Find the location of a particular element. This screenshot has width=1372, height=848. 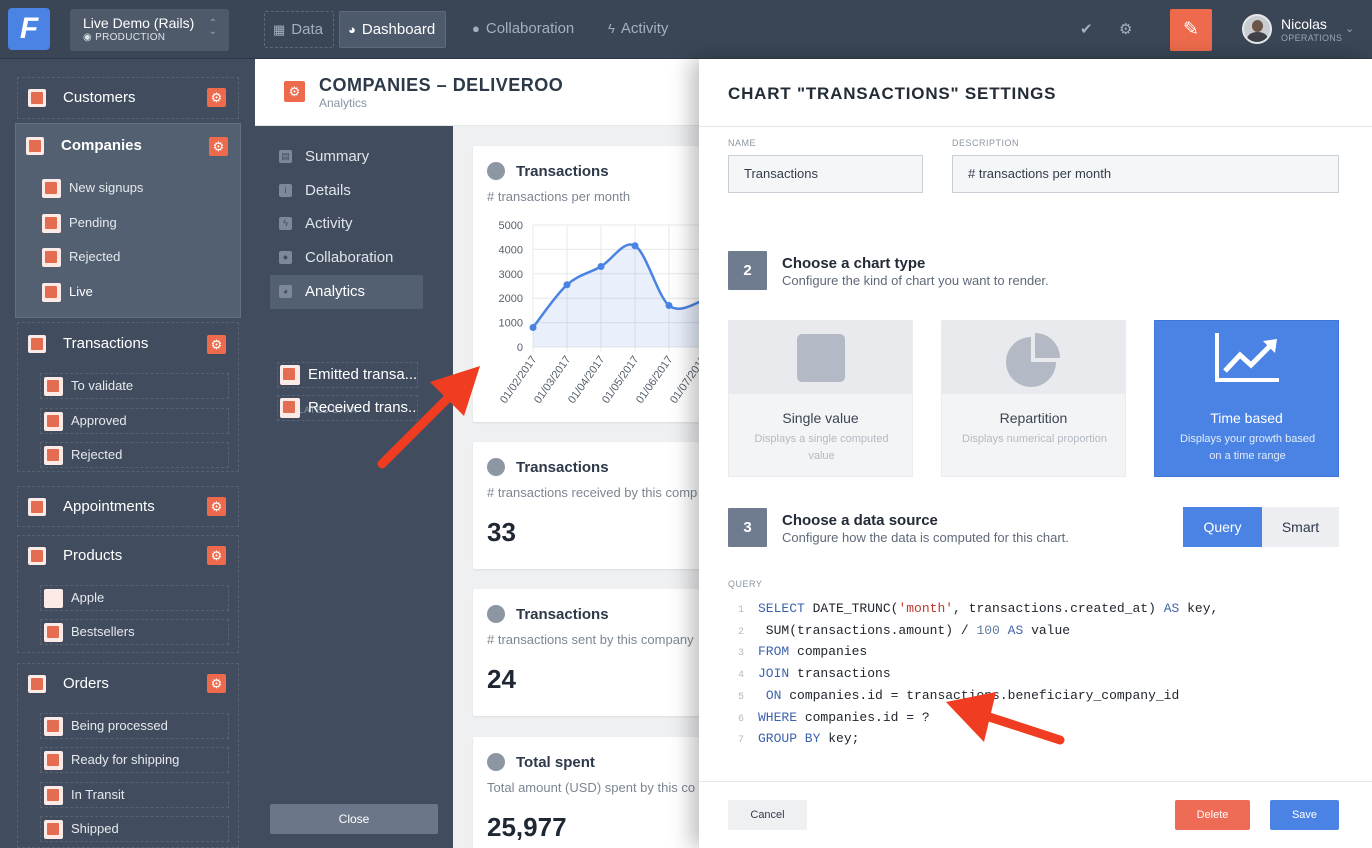

delete-button: Delete is located at coordinates (1212, 815).